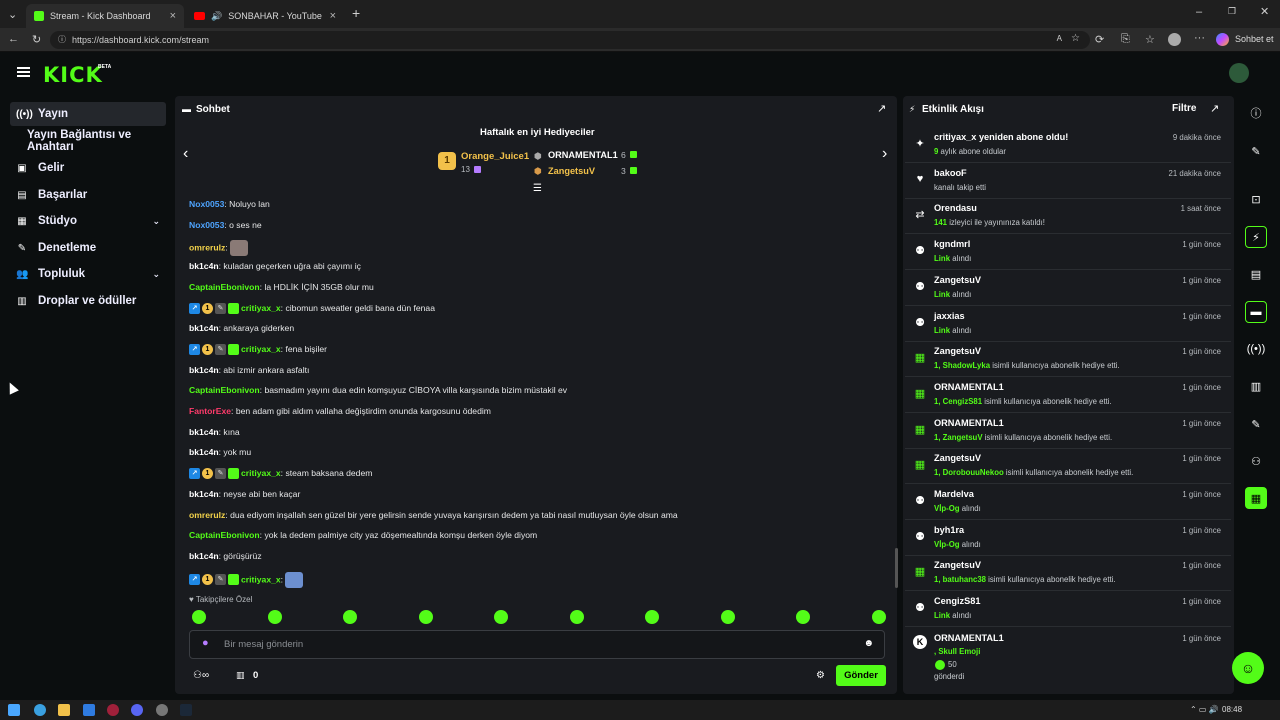 The width and height of the screenshot is (1280, 720). I want to click on chat-message: bk1c4n: kına, so click(214, 432).